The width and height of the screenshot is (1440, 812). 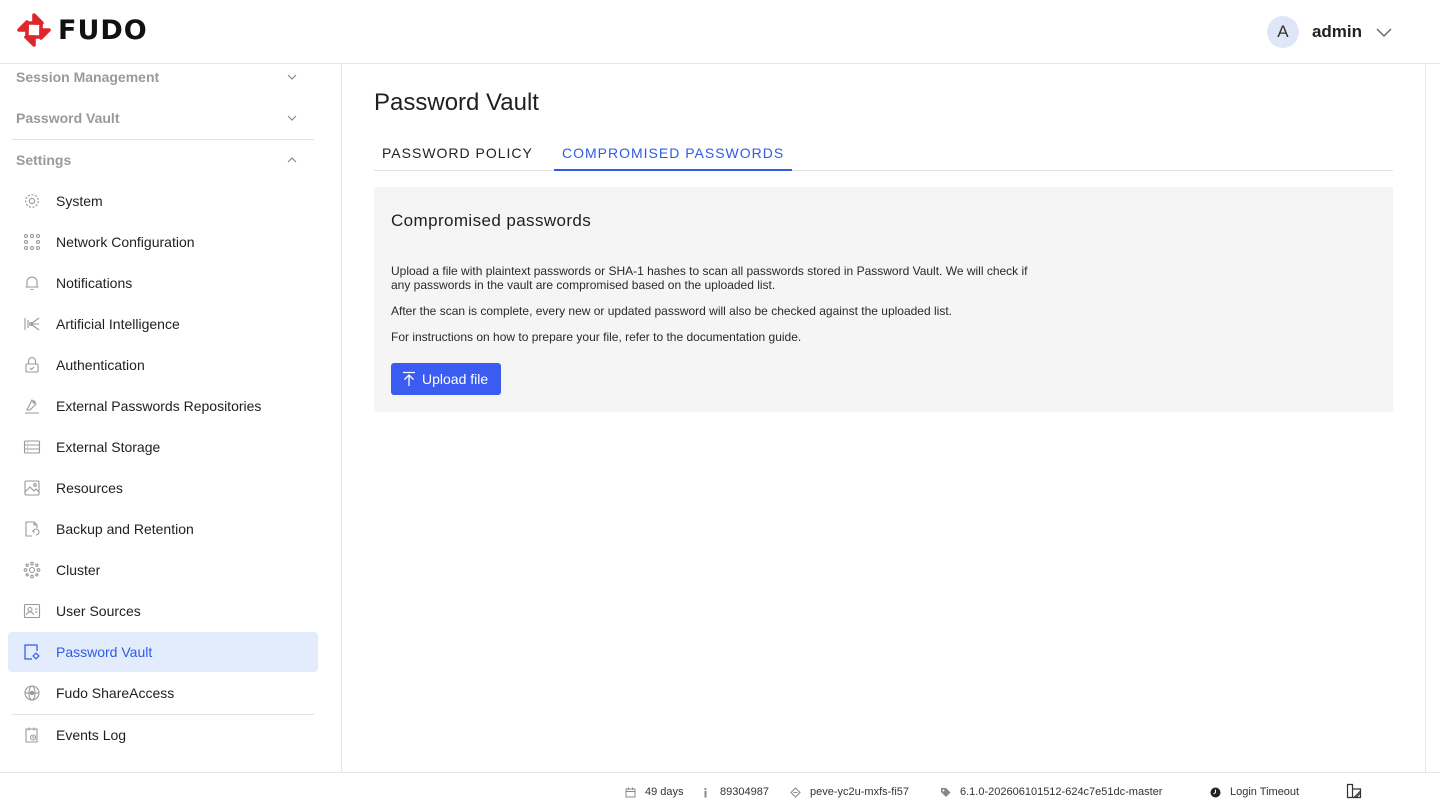 I want to click on sidebar-item-backup-and-retention: Backup and Retention, so click(x=163, y=529).